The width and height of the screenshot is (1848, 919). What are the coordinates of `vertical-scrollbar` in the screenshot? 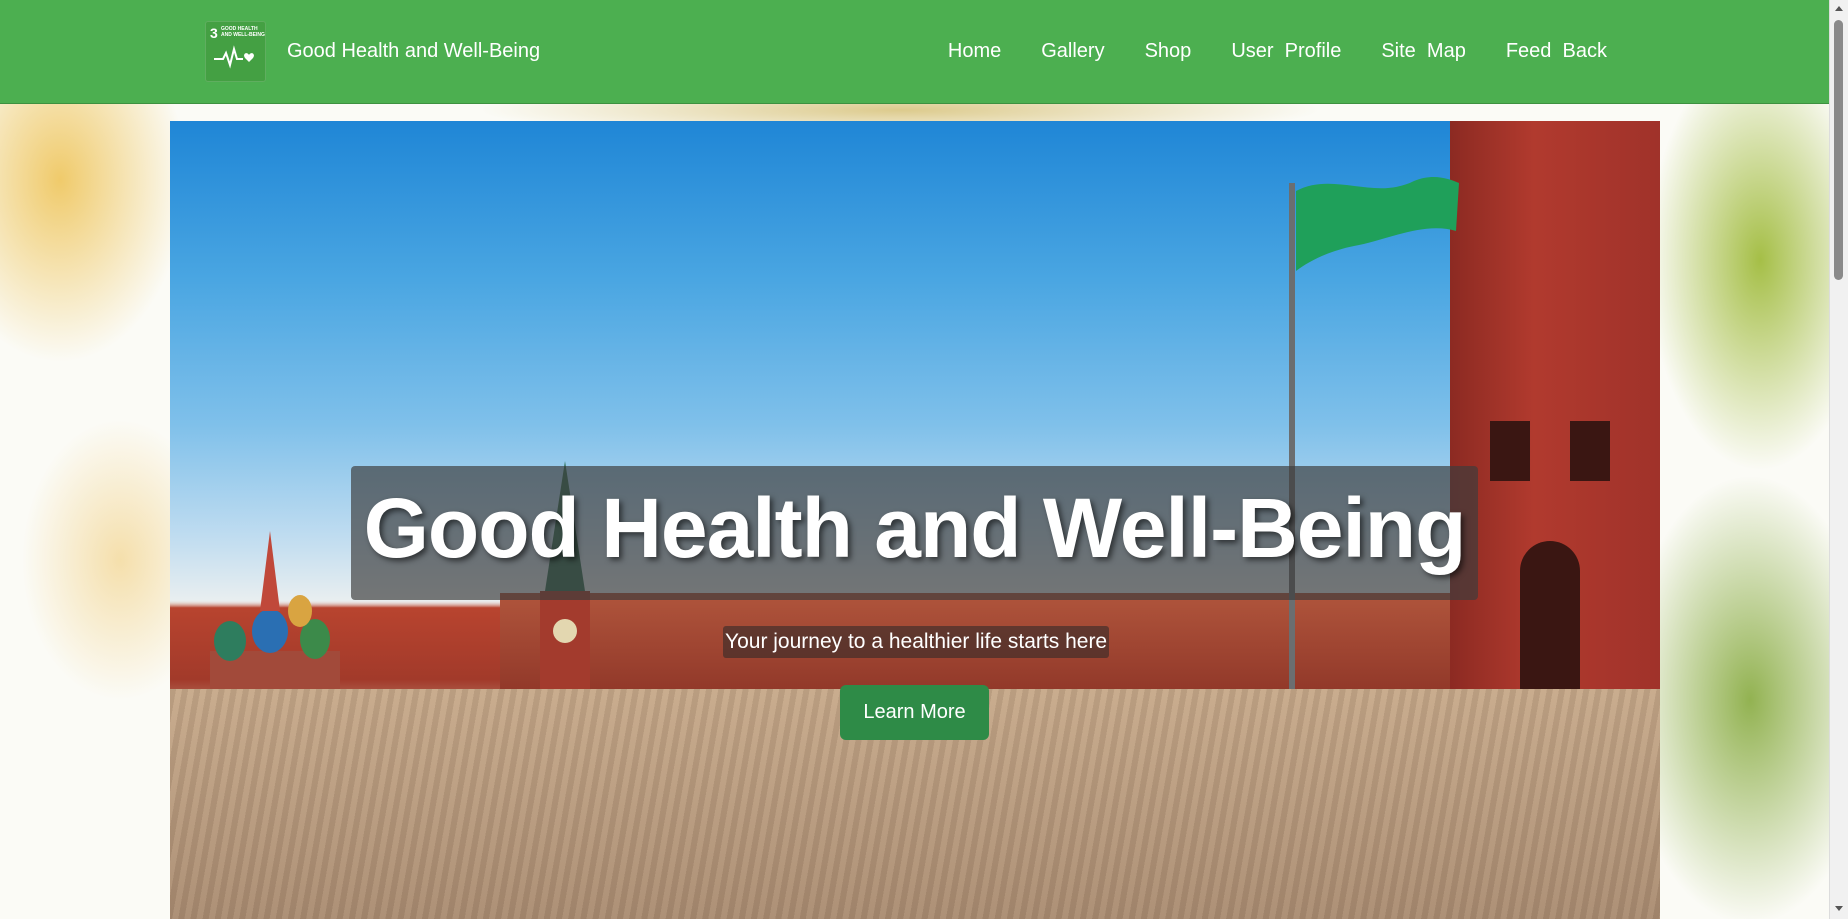 It's located at (1838, 459).